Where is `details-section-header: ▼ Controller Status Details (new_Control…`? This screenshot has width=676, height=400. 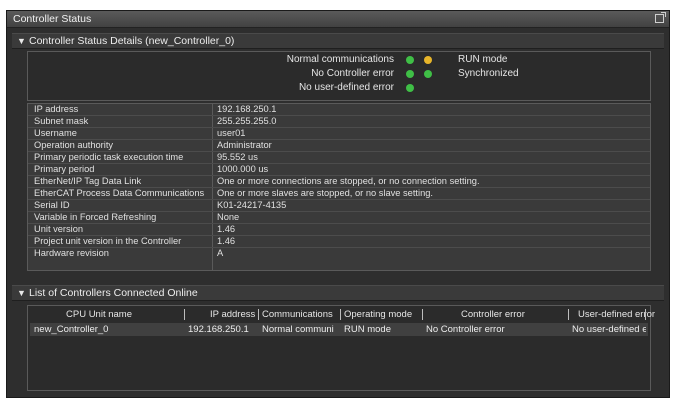
details-section-header: ▼ Controller Status Details (new_Control… is located at coordinates (338, 41).